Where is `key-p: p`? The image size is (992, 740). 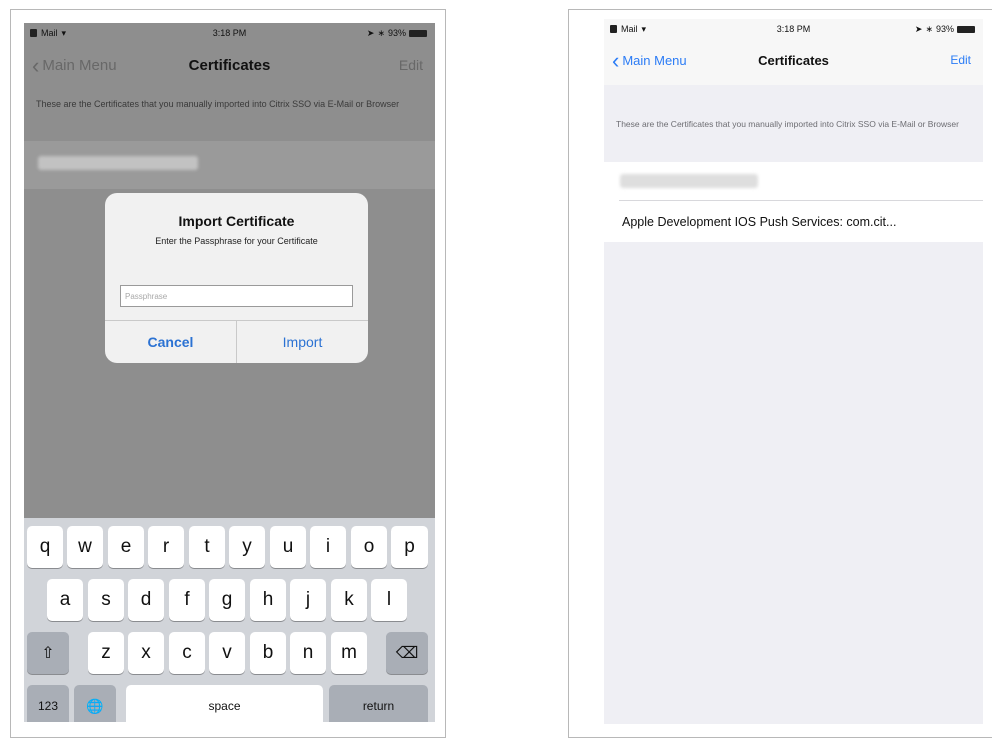 key-p: p is located at coordinates (409, 547).